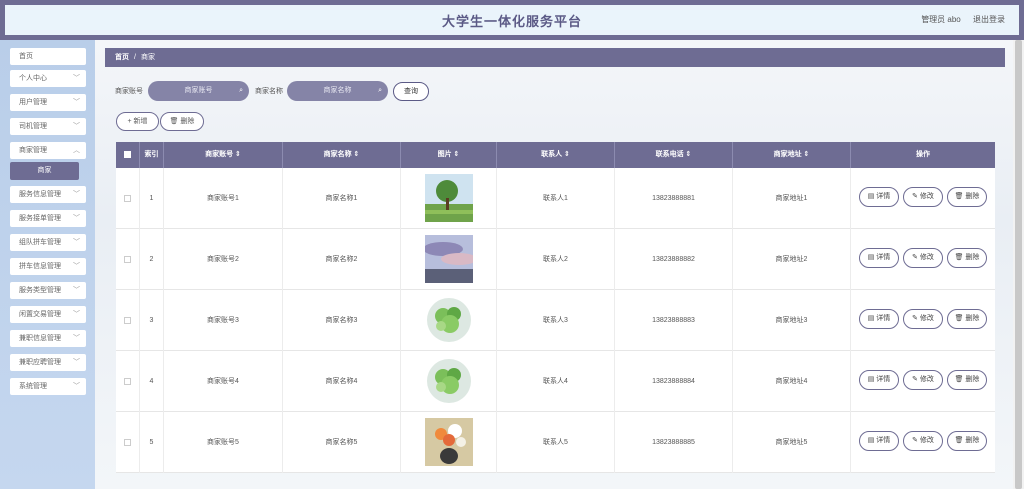 This screenshot has width=1024, height=489. I want to click on sidebar-subitem-merchant: 商家, so click(44, 171).